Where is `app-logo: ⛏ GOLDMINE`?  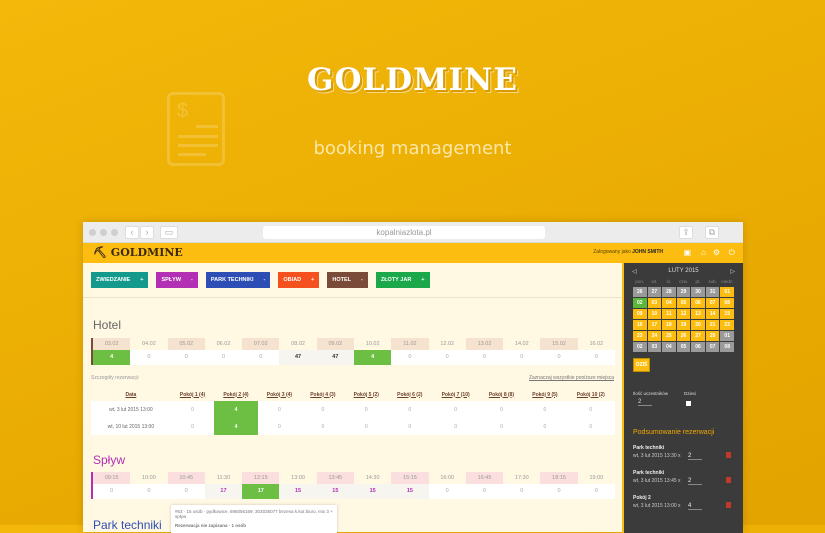
app-logo: ⛏ GOLDMINE is located at coordinates (138, 252).